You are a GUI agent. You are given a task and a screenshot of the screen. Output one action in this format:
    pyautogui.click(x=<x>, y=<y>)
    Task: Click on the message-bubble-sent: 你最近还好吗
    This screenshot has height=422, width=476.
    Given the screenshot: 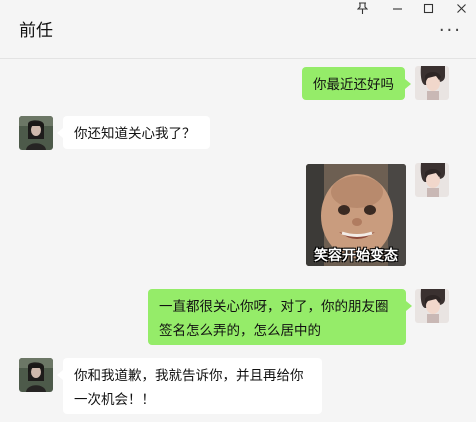 What is the action you would take?
    pyautogui.click(x=356, y=83)
    